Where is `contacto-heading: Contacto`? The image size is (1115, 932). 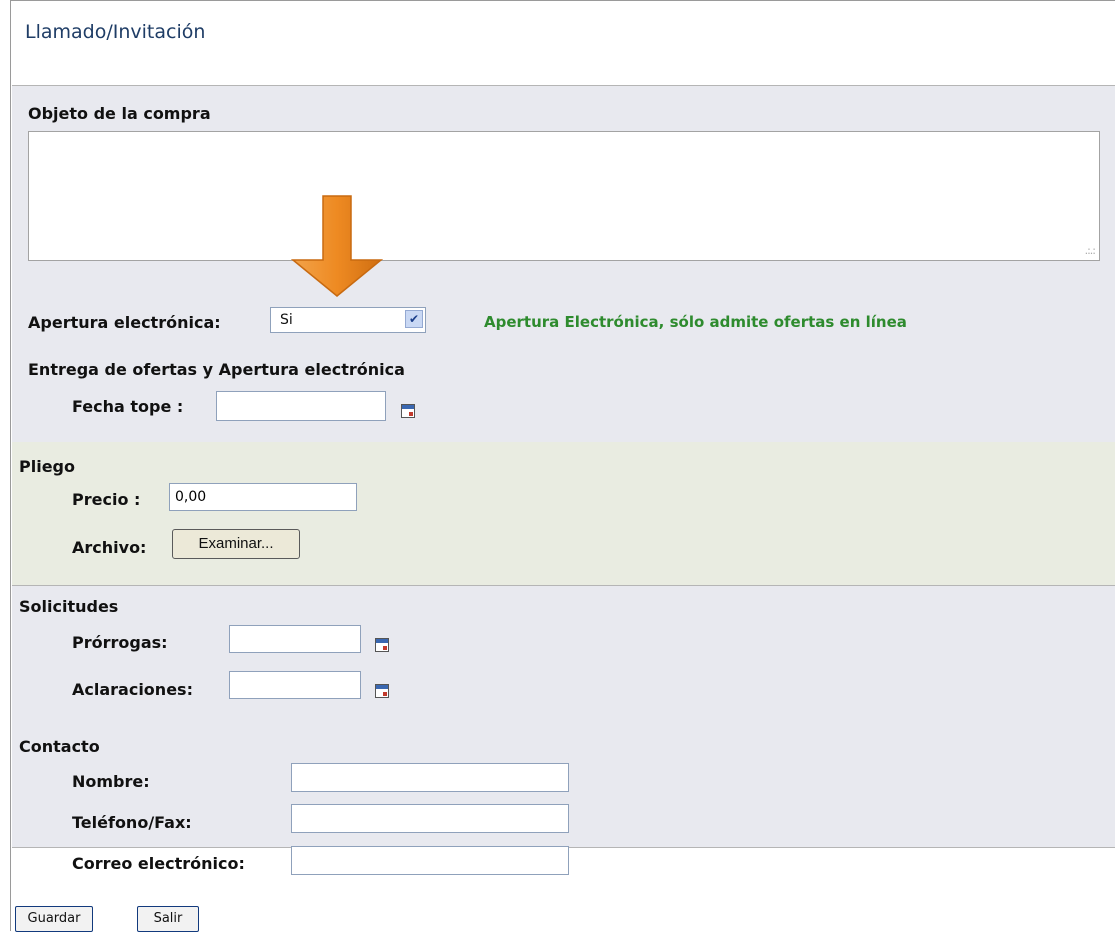 contacto-heading: Contacto is located at coordinates (59, 746).